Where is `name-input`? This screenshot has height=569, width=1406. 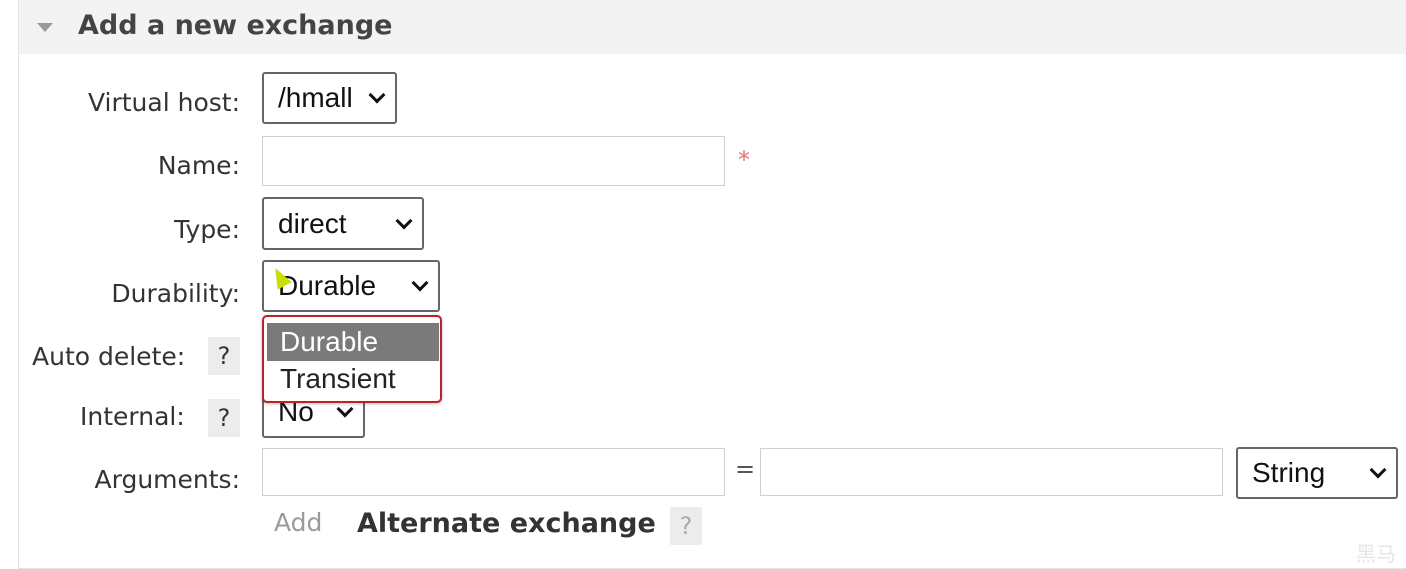 name-input is located at coordinates (493, 161).